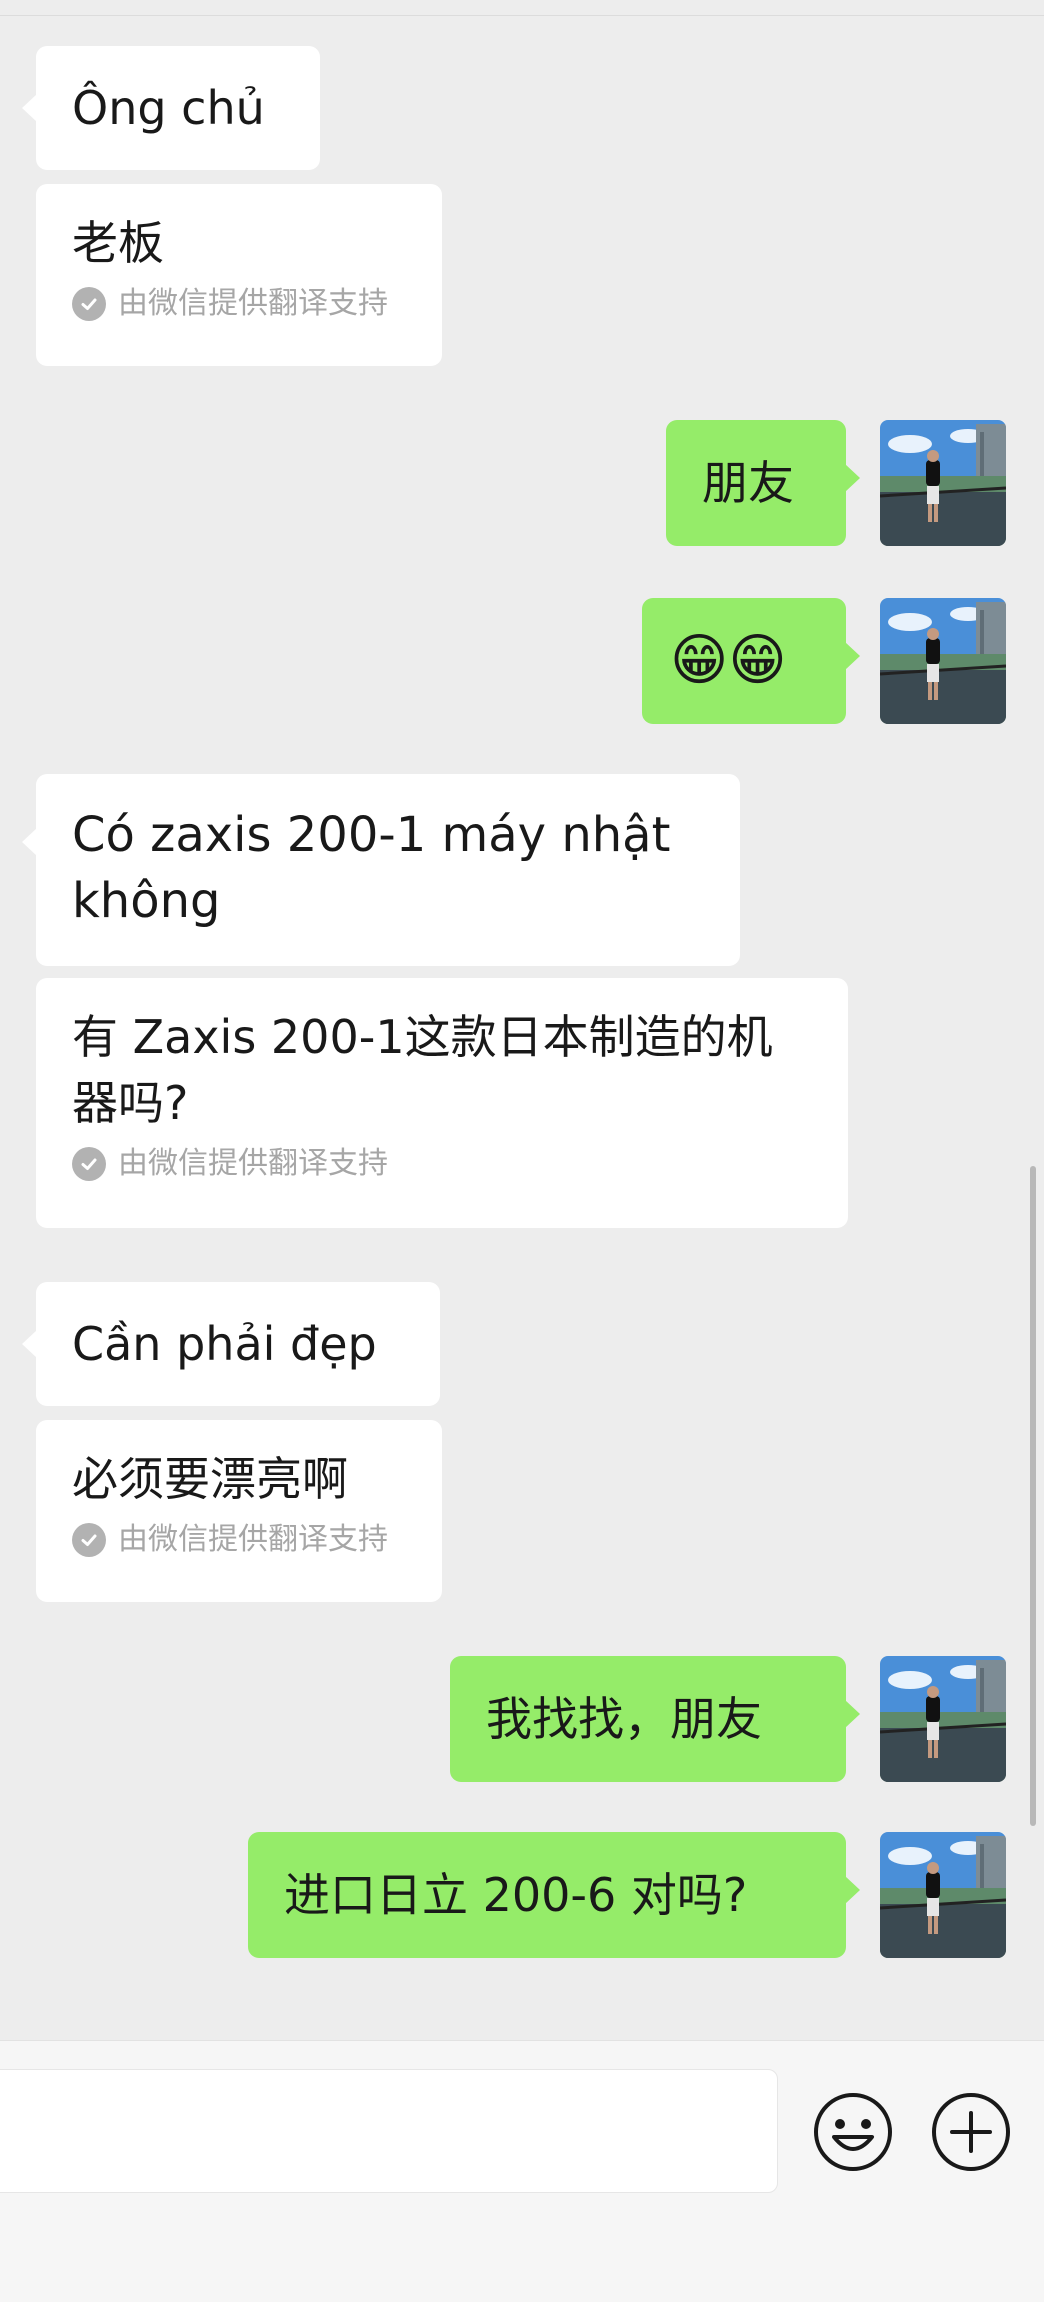  I want to click on translation-card: 有 Zaxis 200-1这款日本制造的机器吗? 由微信提供翻译支持, so click(442, 1103).